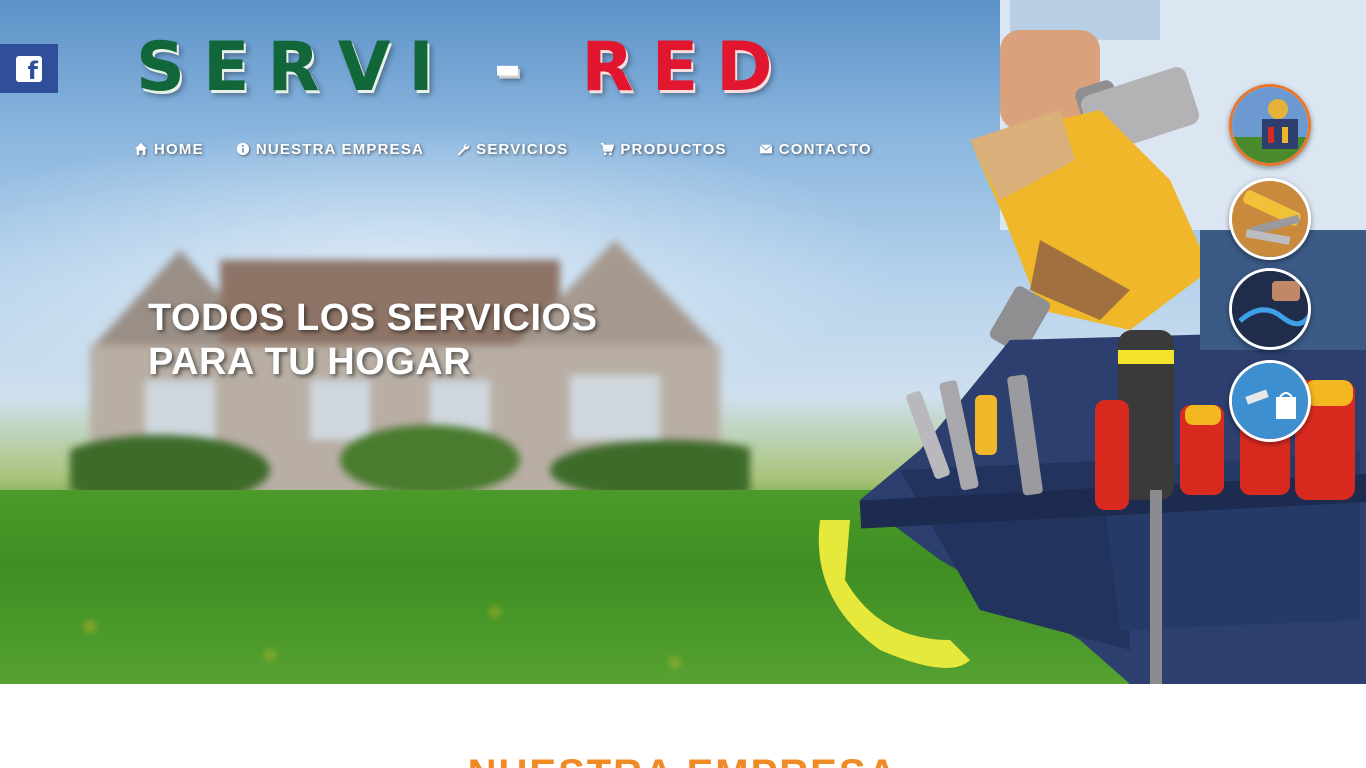 The image size is (1366, 768). I want to click on hero-headline: TODOS LOS SERVICIOS PARA TU HOGAR, so click(428, 340).